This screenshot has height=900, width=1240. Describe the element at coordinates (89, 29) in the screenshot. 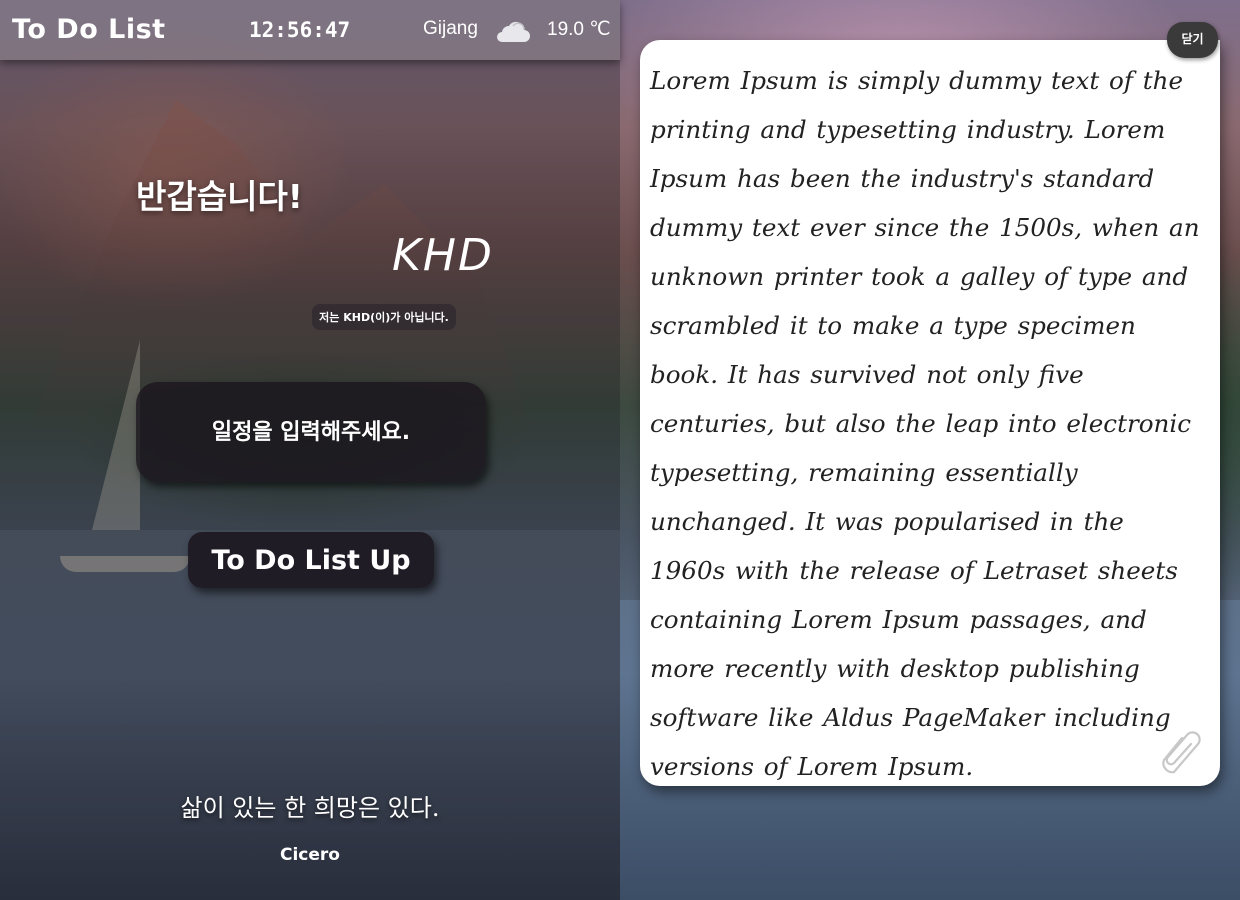

I see `app-title: To Do List` at that location.